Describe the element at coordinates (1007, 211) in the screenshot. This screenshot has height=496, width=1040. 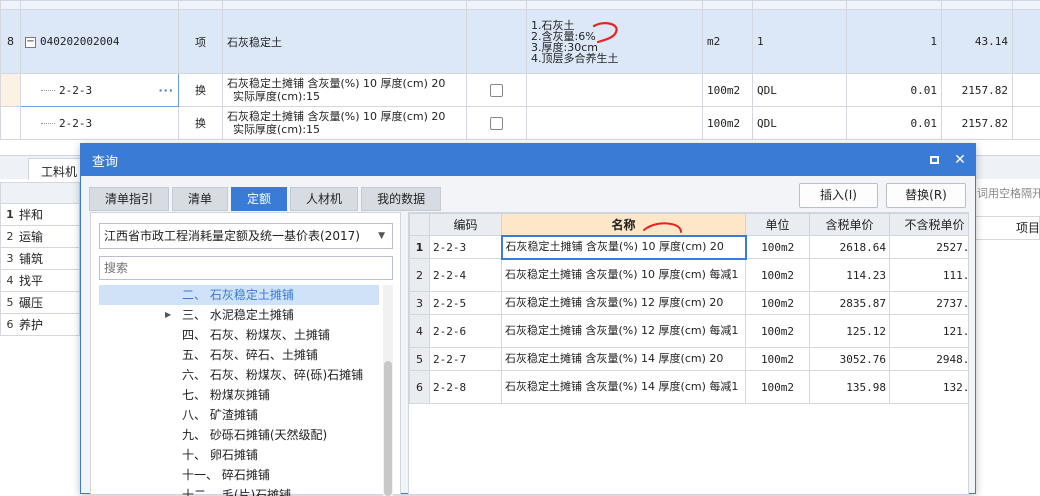
I see `right-strip: 词用空格隔开 项目` at that location.